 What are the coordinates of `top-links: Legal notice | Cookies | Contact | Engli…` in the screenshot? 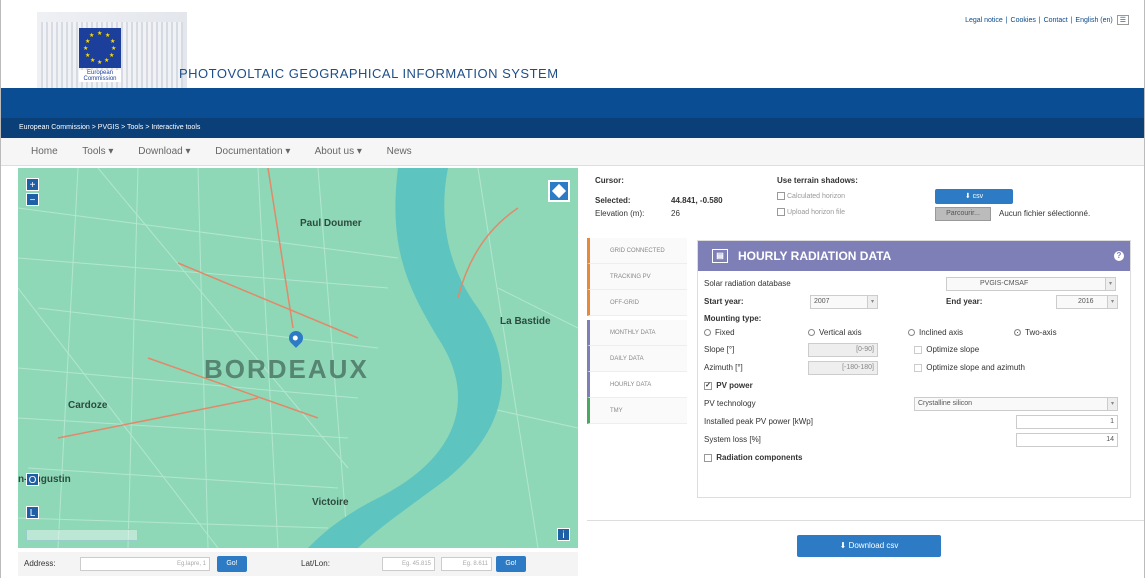 It's located at (1047, 20).